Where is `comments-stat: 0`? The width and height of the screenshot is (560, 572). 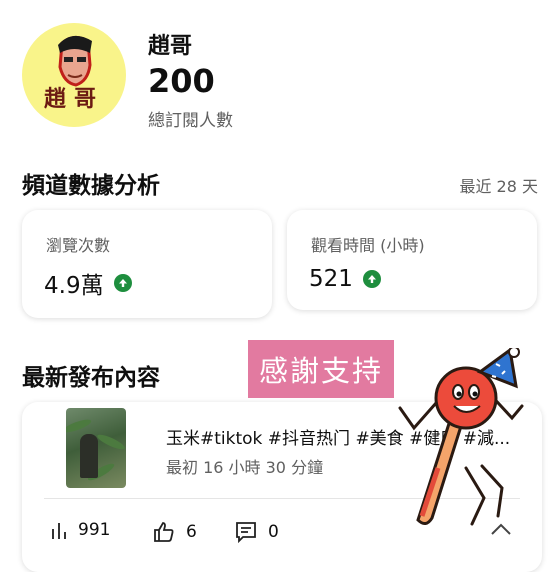
comments-stat: 0 is located at coordinates (256, 532).